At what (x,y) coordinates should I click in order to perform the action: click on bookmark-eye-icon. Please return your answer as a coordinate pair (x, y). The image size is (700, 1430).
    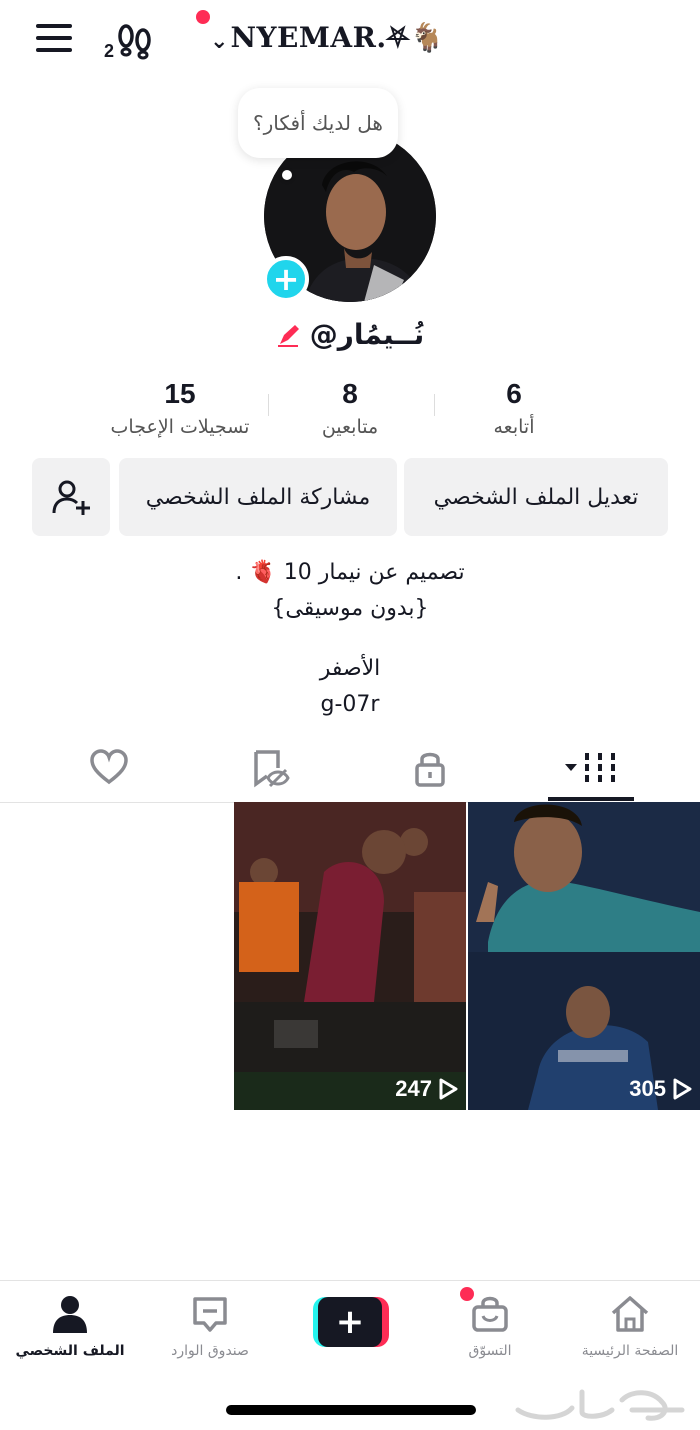
    Looking at the image, I should click on (272, 769).